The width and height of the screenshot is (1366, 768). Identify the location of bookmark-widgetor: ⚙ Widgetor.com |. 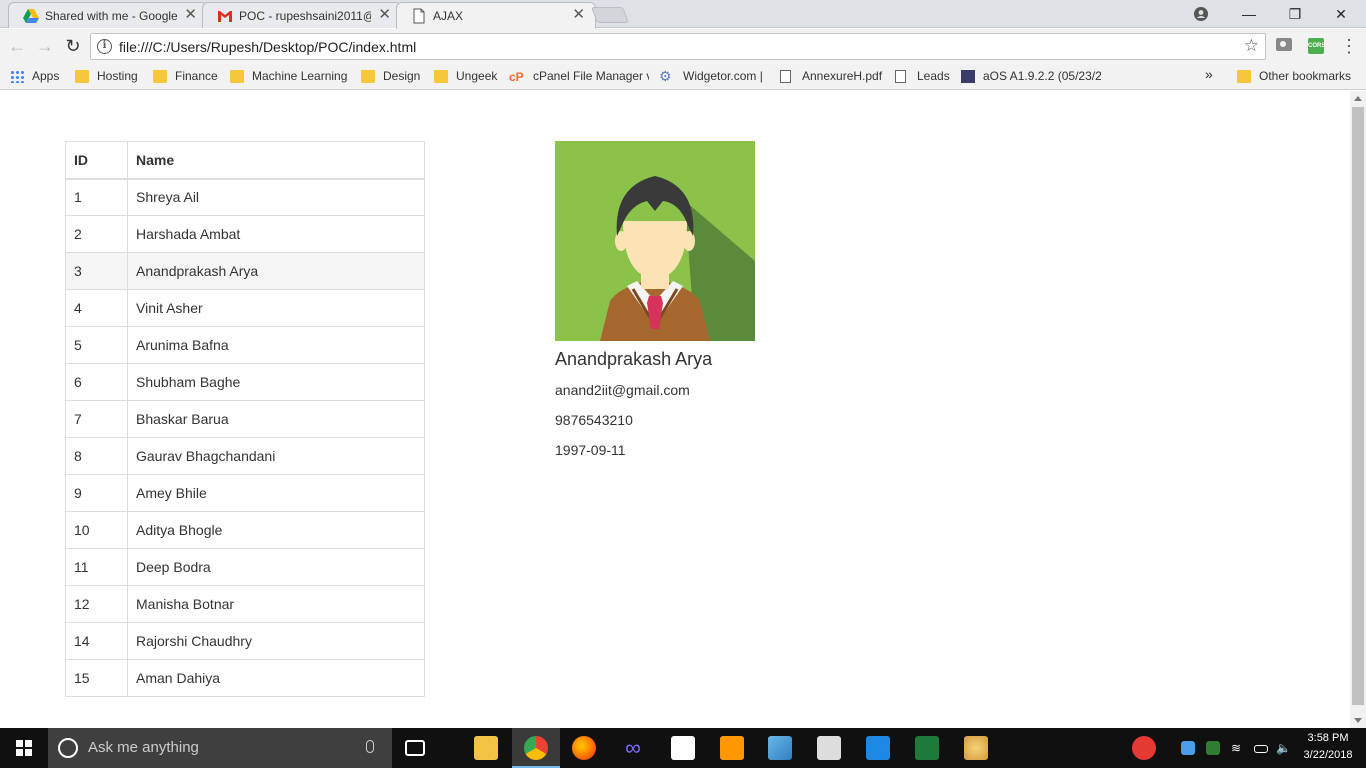
(714, 77).